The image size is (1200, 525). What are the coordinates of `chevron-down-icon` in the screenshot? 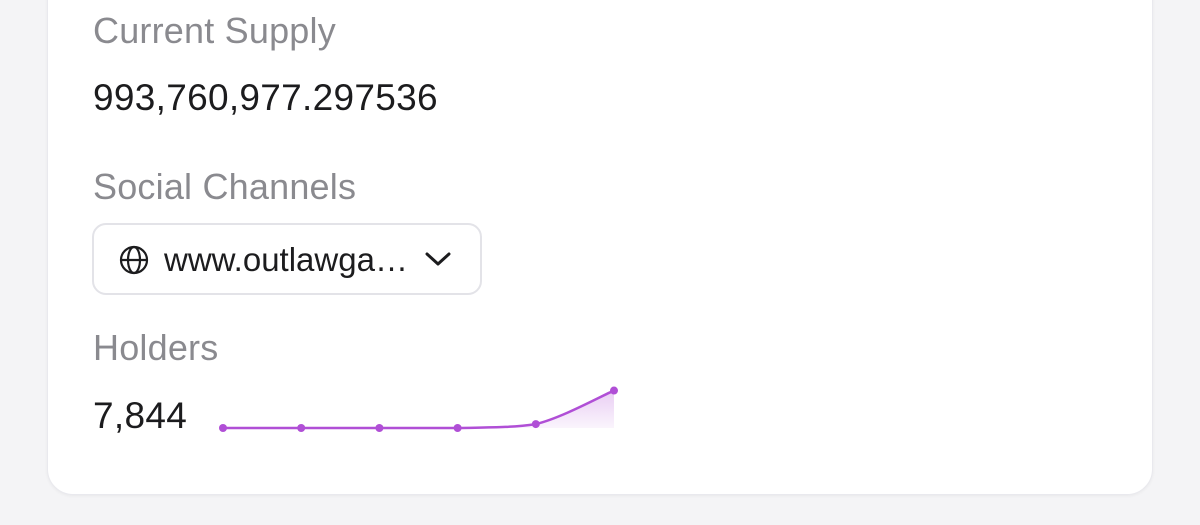 It's located at (438, 259).